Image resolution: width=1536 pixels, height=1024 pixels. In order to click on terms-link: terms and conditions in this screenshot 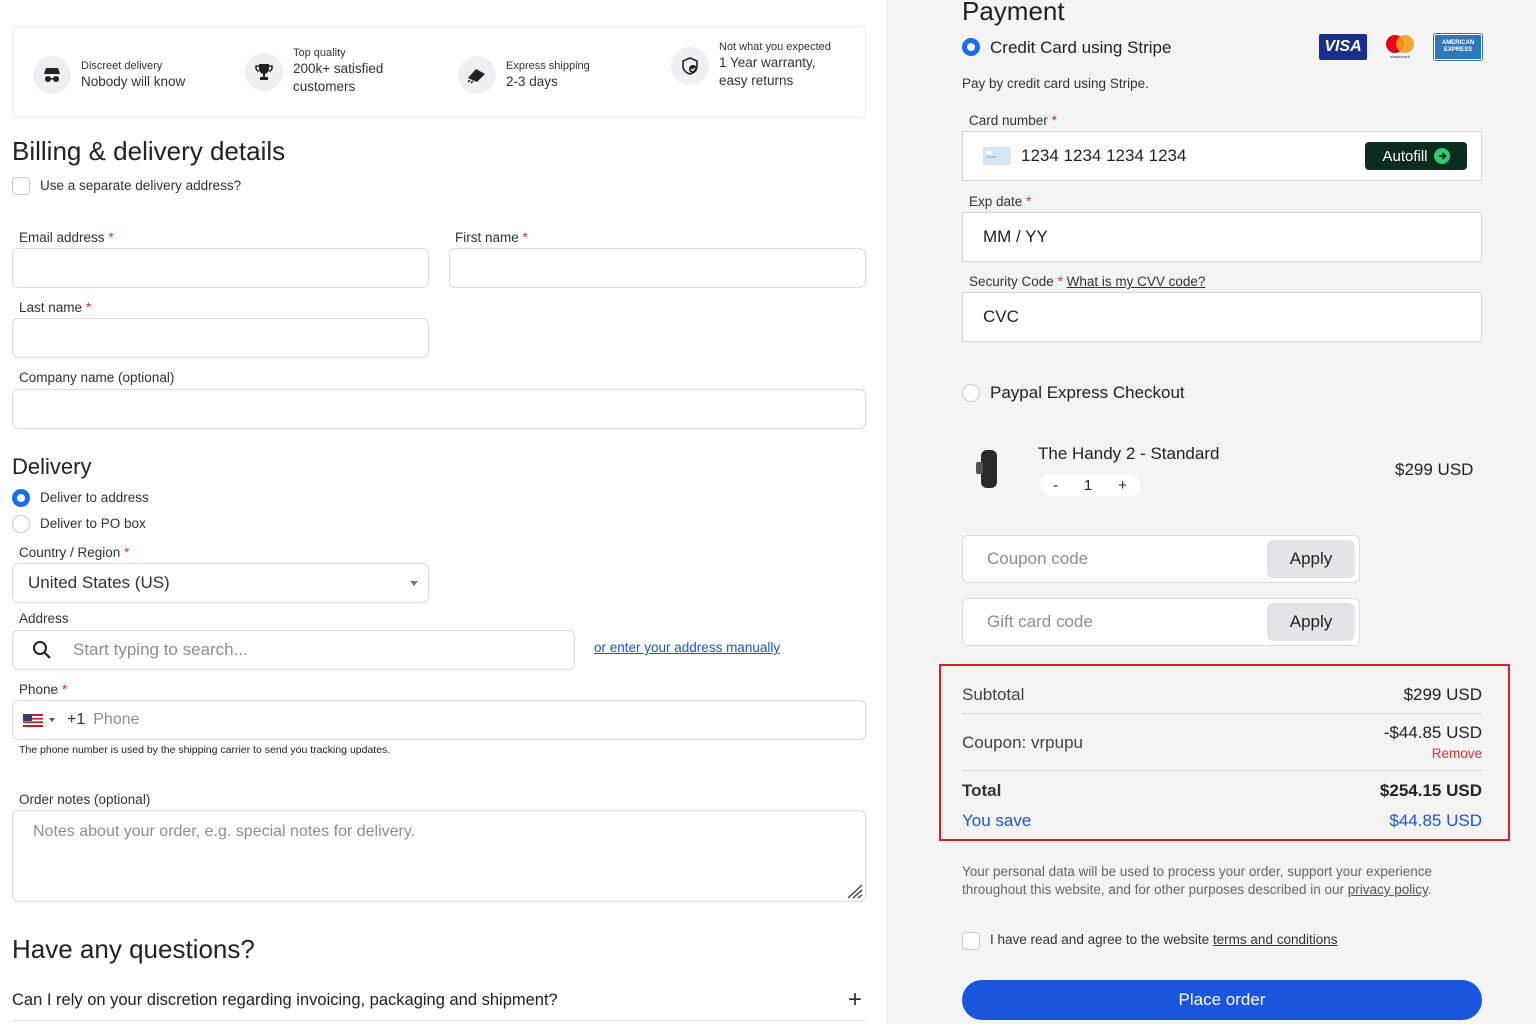, I will do `click(1275, 939)`.